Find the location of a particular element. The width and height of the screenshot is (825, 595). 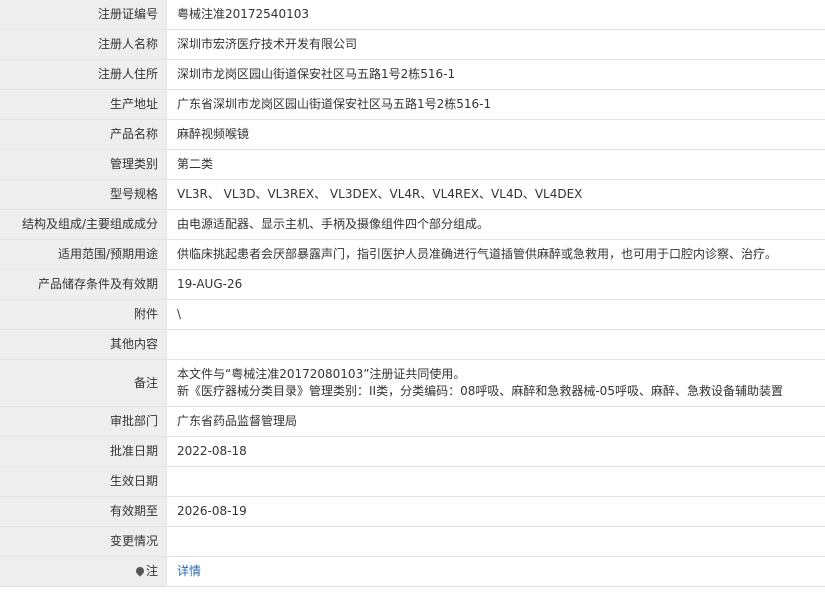

table-row: 有效期至 2026-08-19 is located at coordinates (412, 511).